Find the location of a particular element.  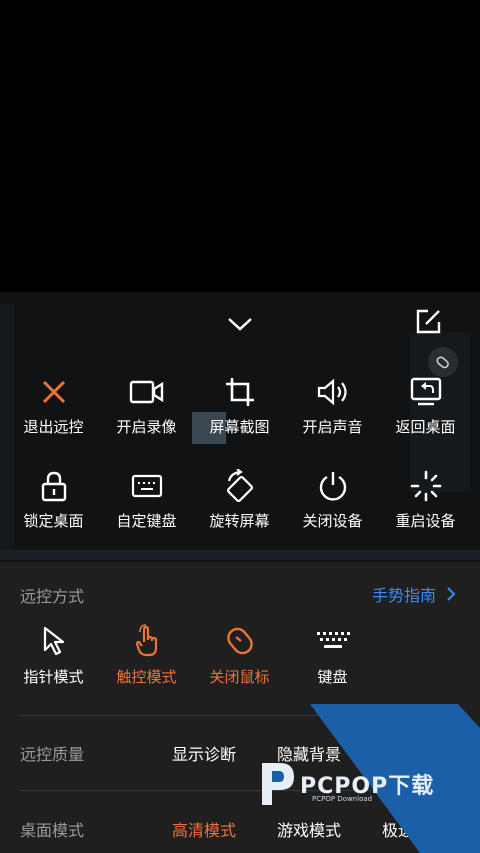

action-label: 锁定桌面 is located at coordinates (53, 521).